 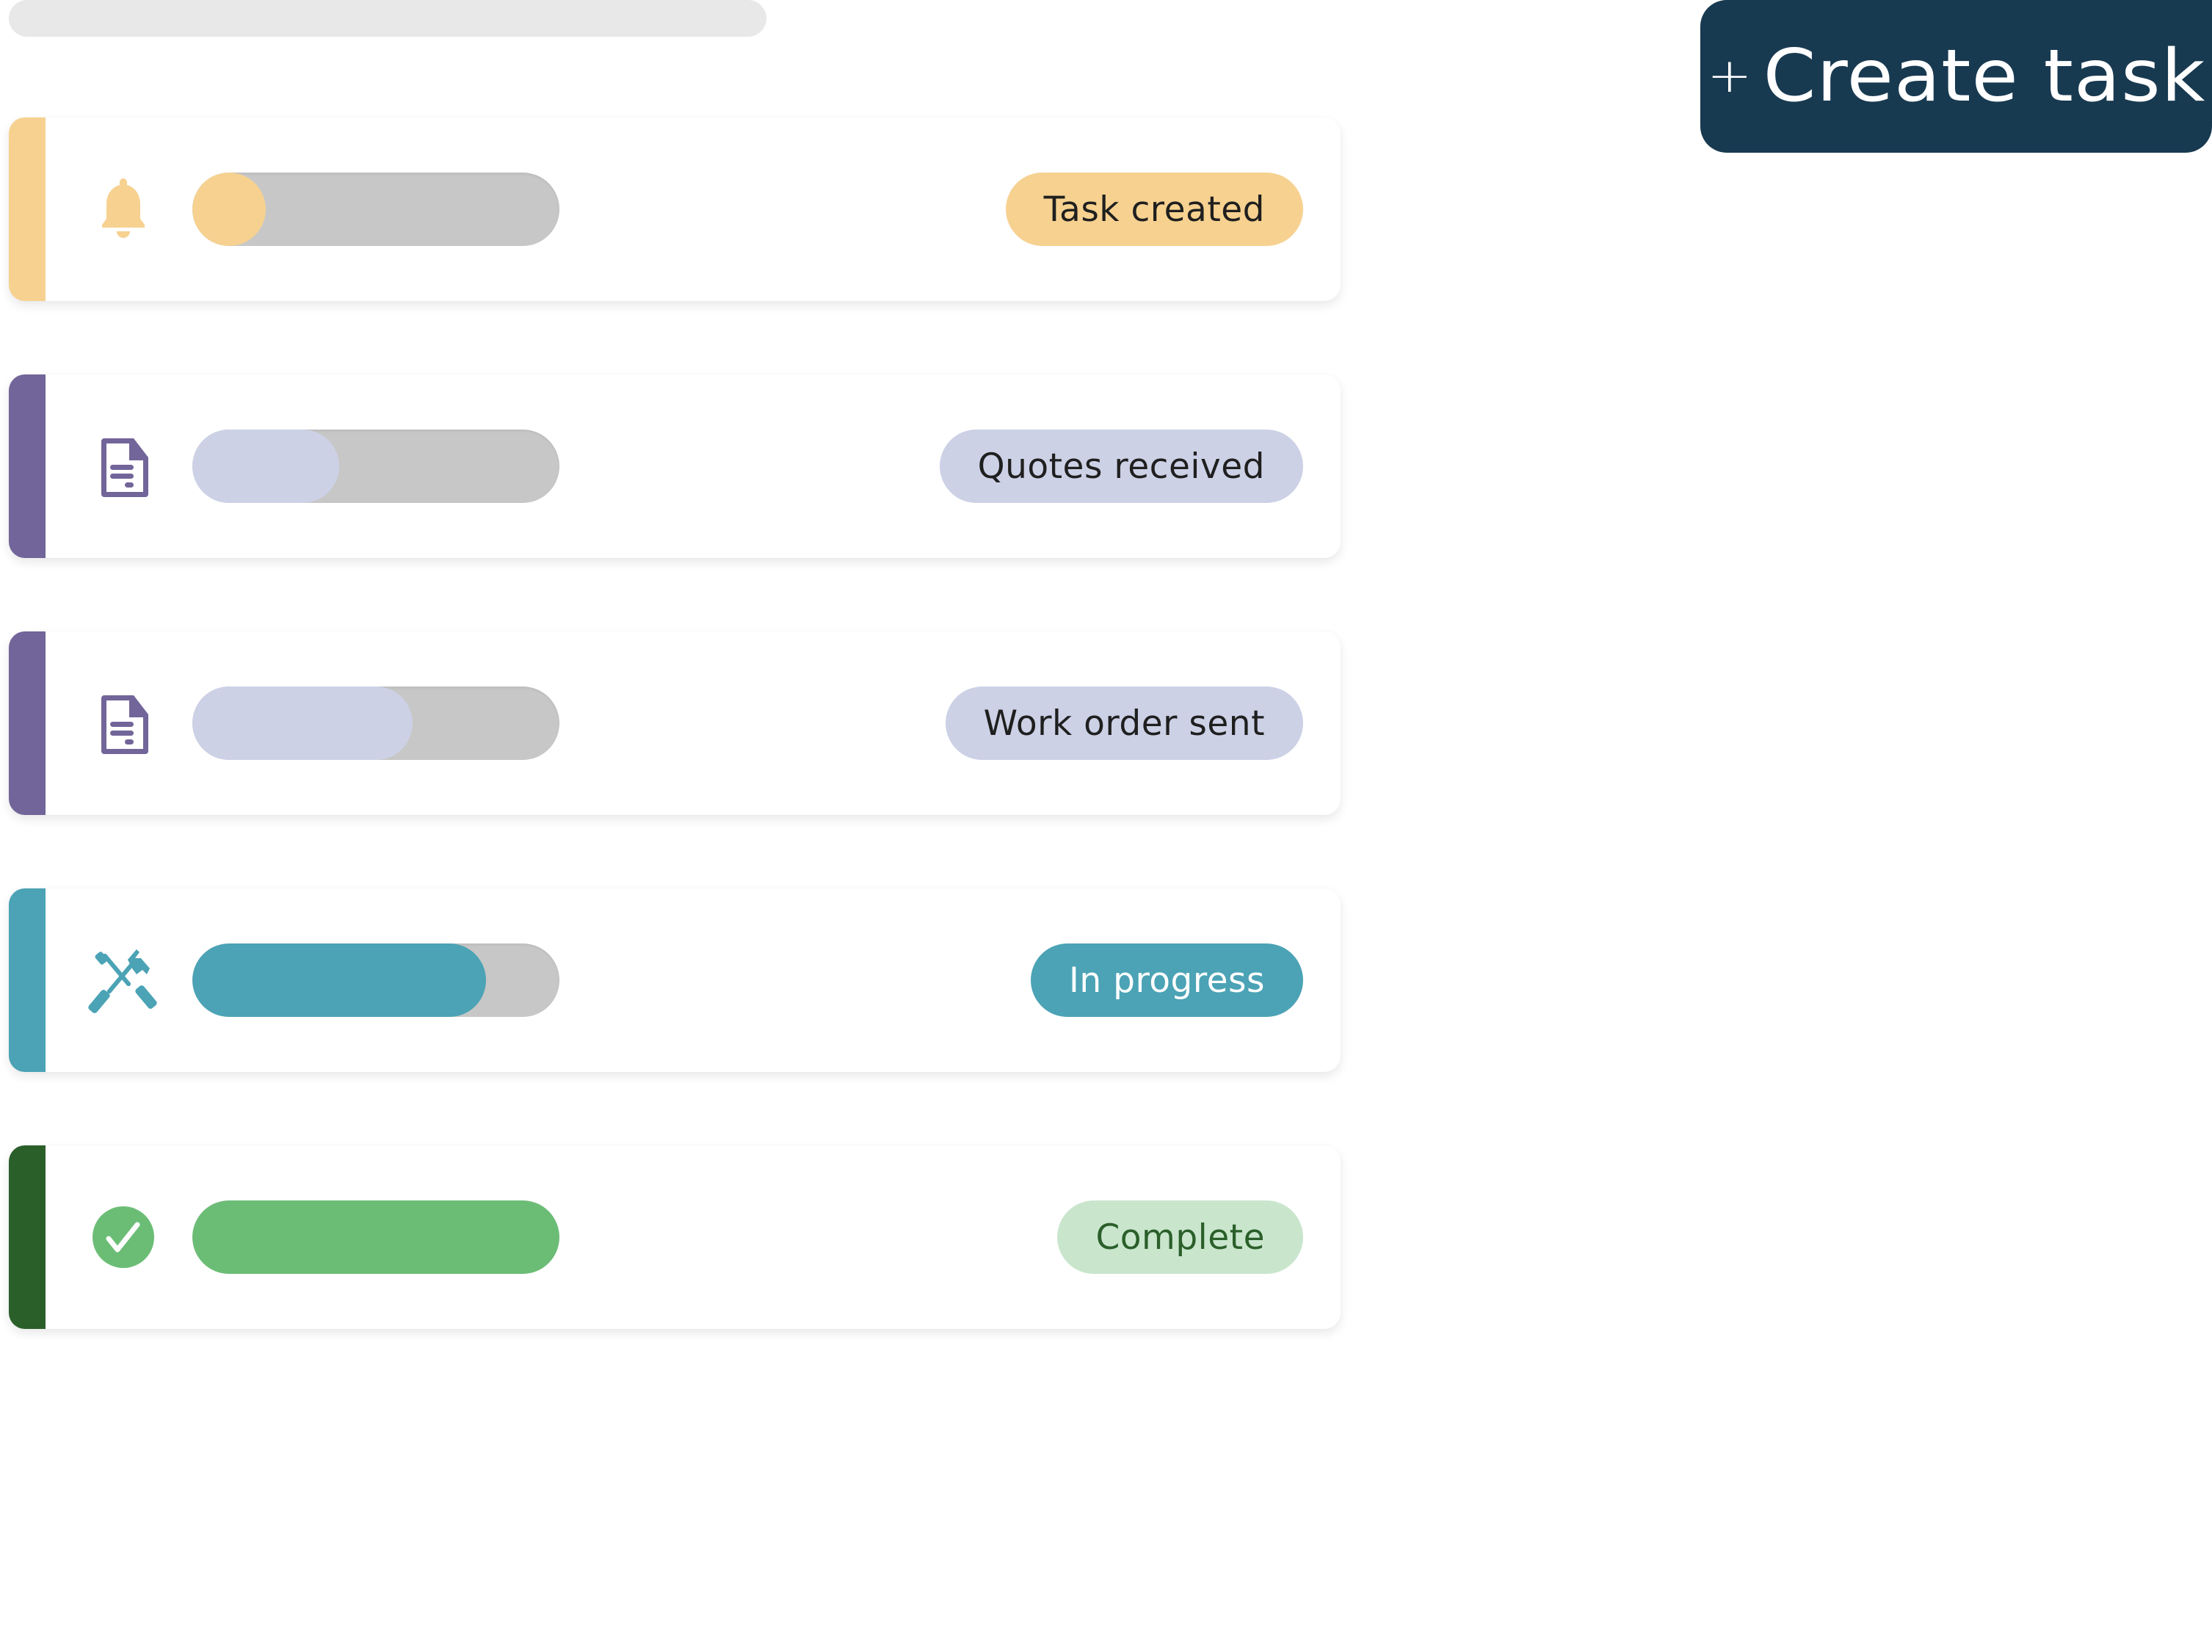 What do you see at coordinates (1154, 209) in the screenshot?
I see `status-pill: Task created` at bounding box center [1154, 209].